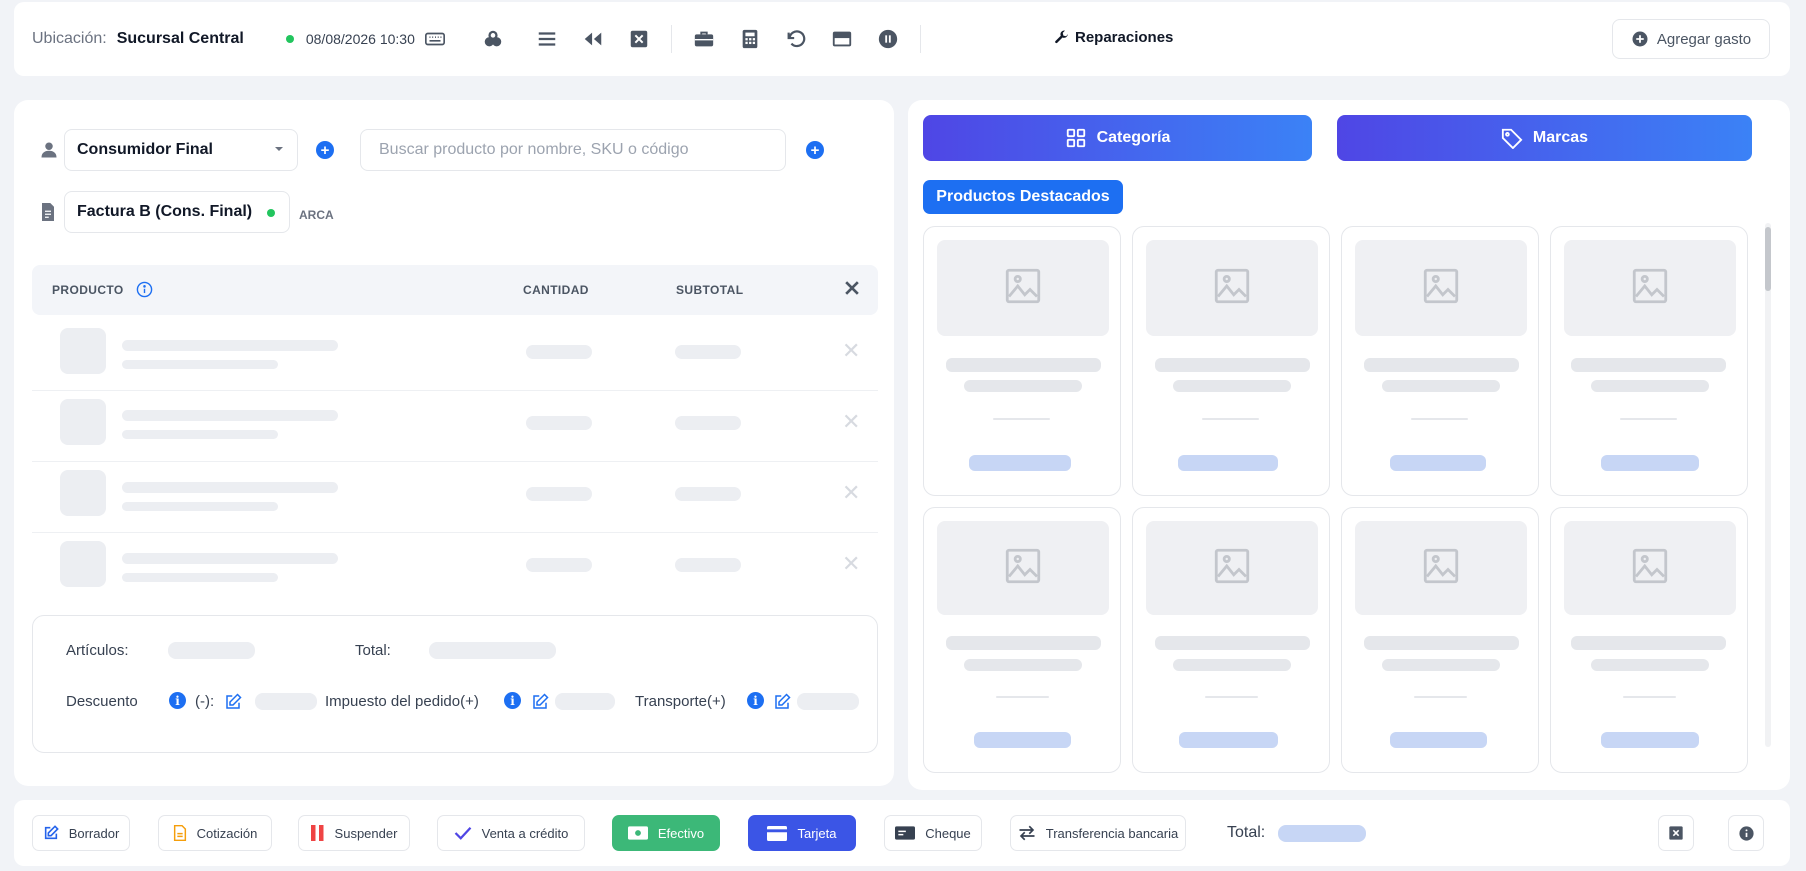 This screenshot has height=871, width=1806. I want to click on datetime-text: 08/08/2026 10:30, so click(360, 39).